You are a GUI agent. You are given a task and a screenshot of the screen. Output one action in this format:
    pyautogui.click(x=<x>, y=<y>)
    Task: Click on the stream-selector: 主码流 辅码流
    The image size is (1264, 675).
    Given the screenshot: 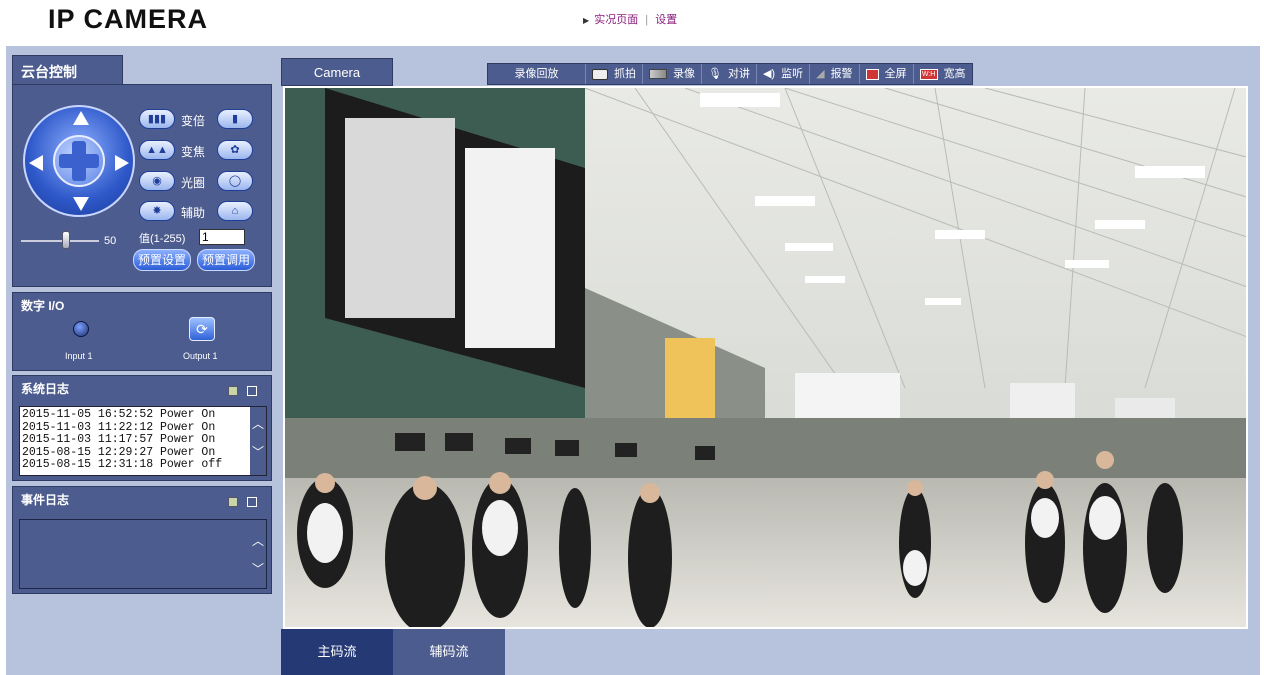 What is the action you would take?
    pyautogui.click(x=393, y=652)
    